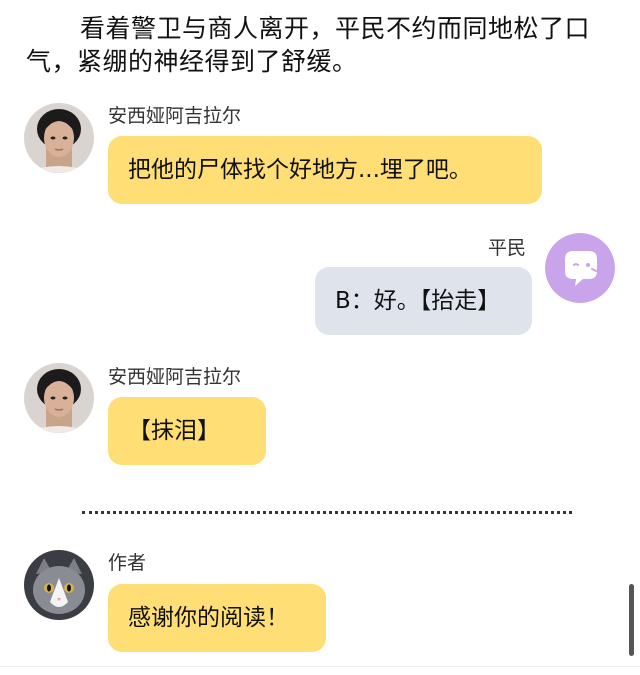 The height and width of the screenshot is (675, 640). I want to click on message-bubble: 感谢你的阅读！, so click(217, 618).